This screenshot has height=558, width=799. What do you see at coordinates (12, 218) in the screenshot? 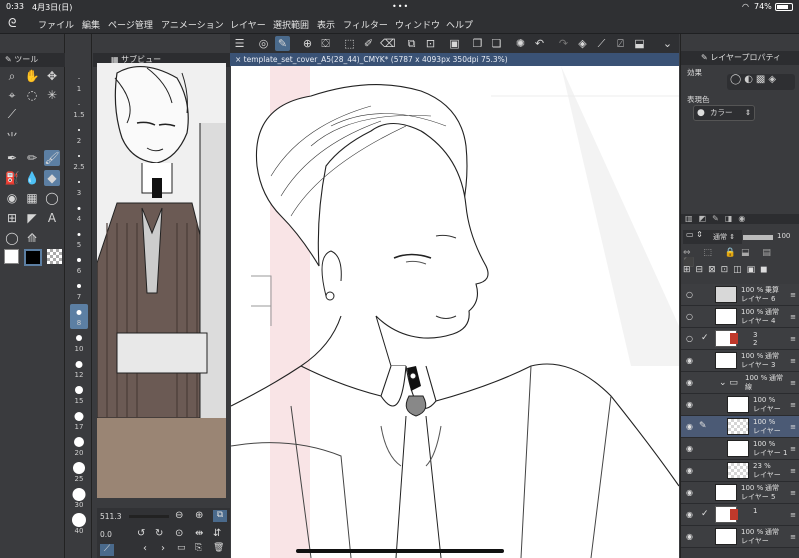
I see `frame-icon: ⊞` at bounding box center [12, 218].